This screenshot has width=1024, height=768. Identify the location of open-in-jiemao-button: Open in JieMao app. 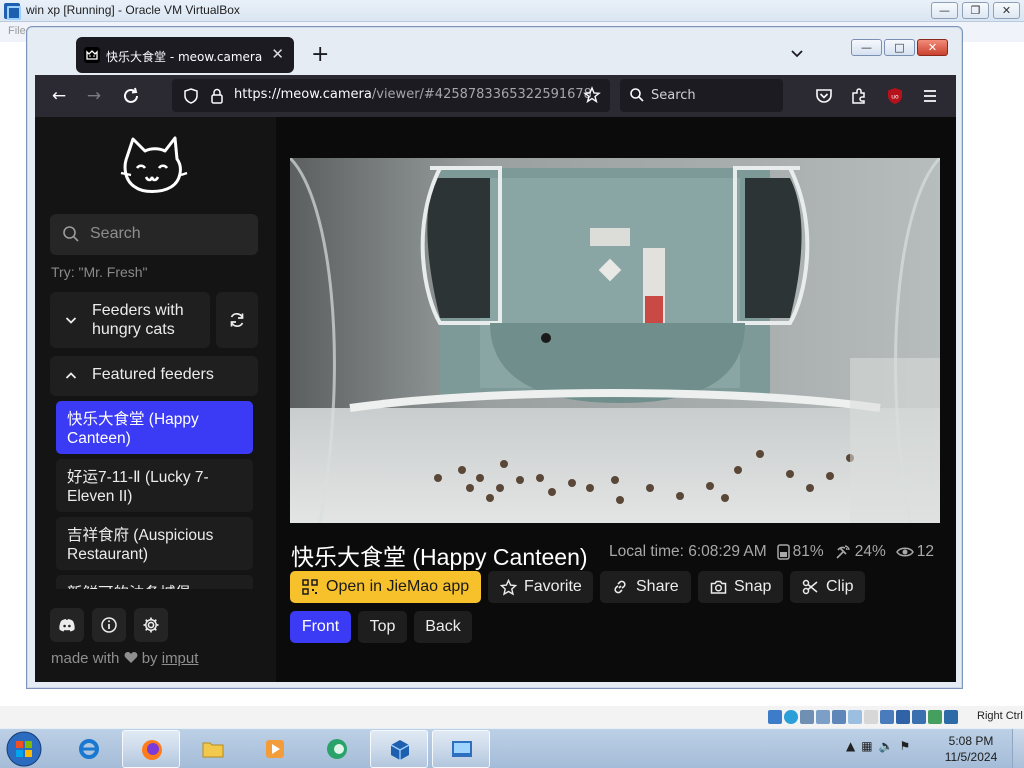
(385, 587).